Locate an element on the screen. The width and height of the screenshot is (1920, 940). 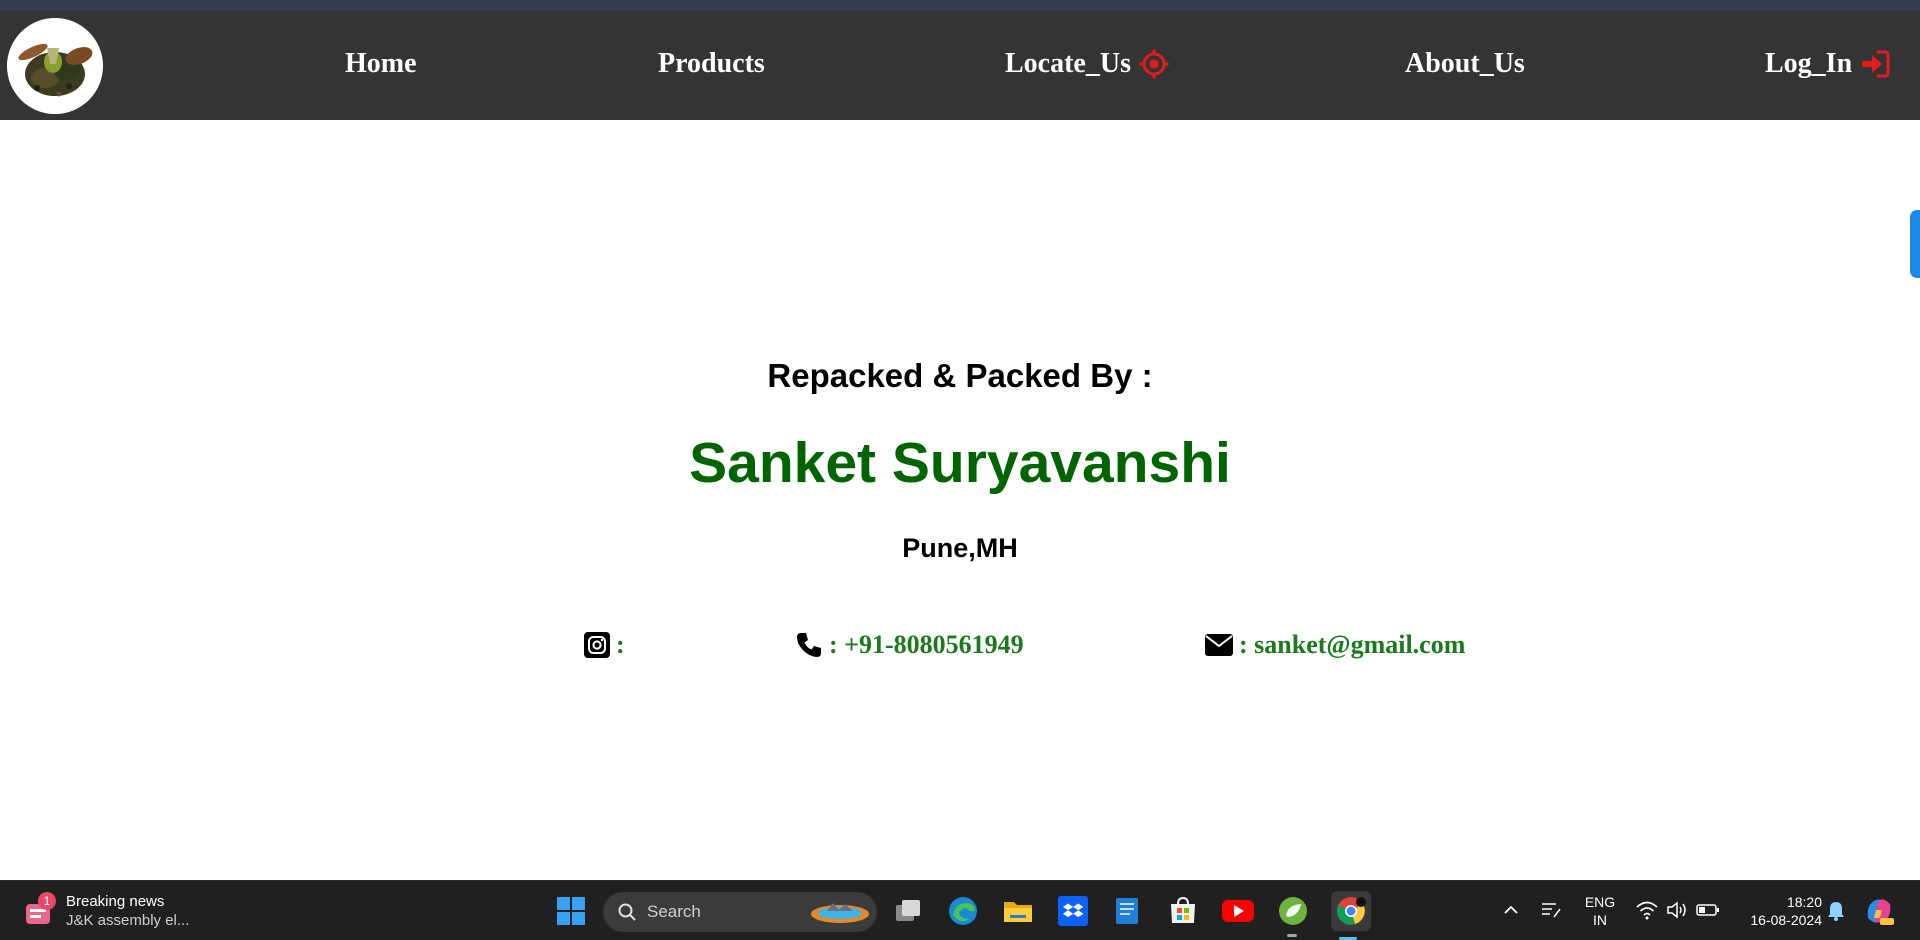
quick-settings-button is located at coordinates (1678, 910).